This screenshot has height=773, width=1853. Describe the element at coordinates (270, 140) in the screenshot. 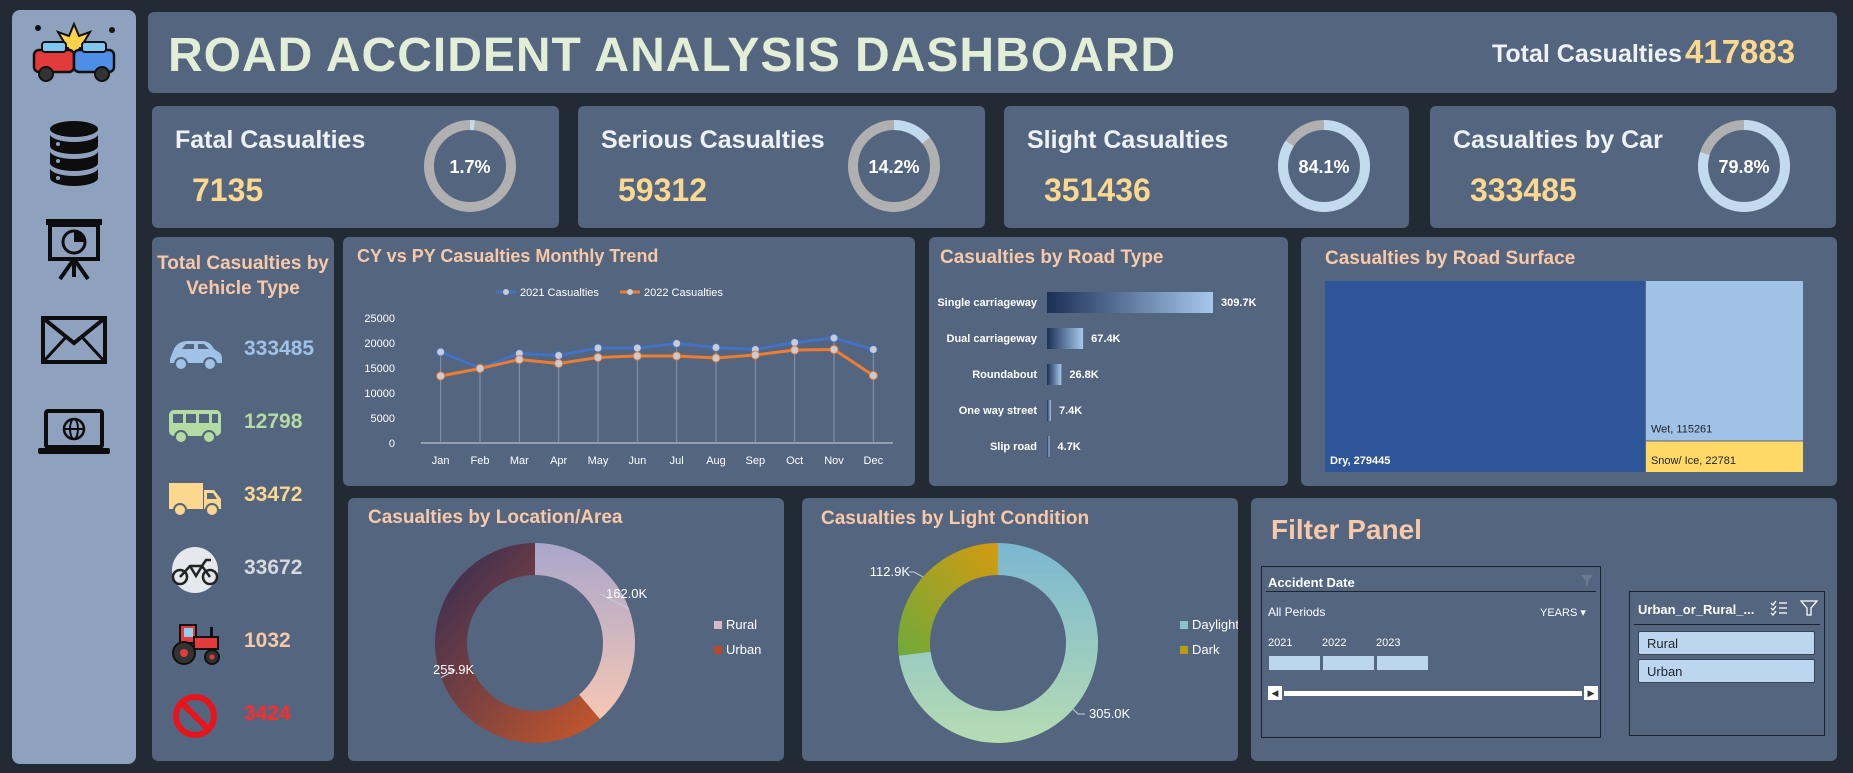

I see `kpi-label: Fatal Casualties` at that location.